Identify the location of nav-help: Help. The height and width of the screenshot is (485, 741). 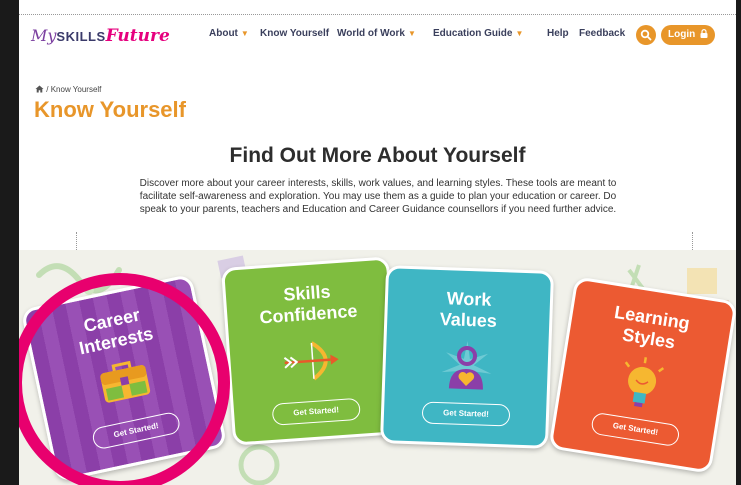
(558, 33).